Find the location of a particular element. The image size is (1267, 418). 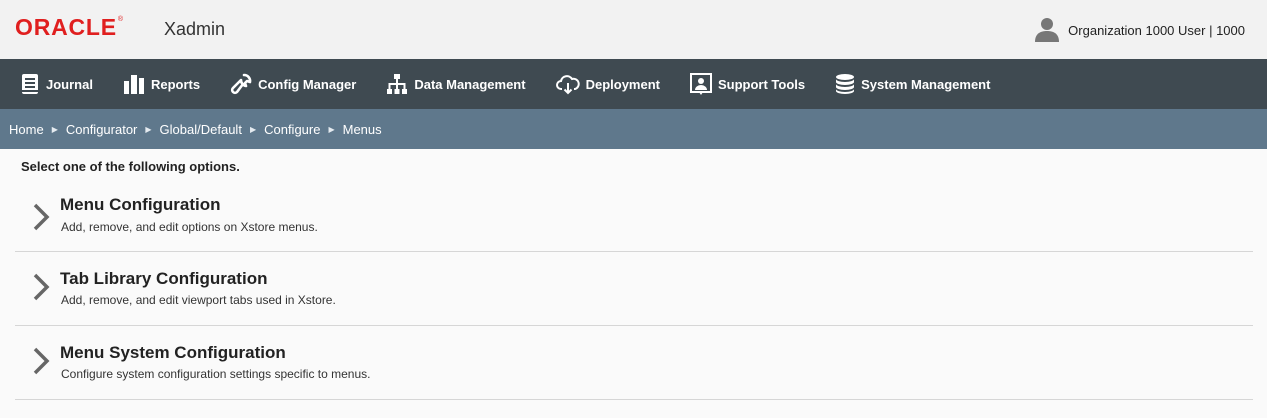

support-icon is located at coordinates (700, 84).